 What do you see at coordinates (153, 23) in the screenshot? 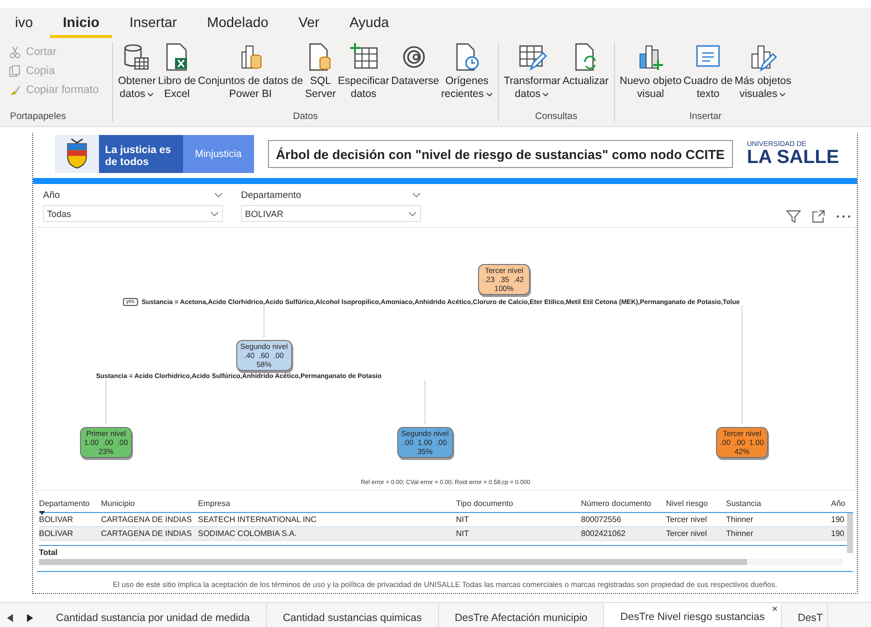
I see `ribbon-tab: Insertar` at bounding box center [153, 23].